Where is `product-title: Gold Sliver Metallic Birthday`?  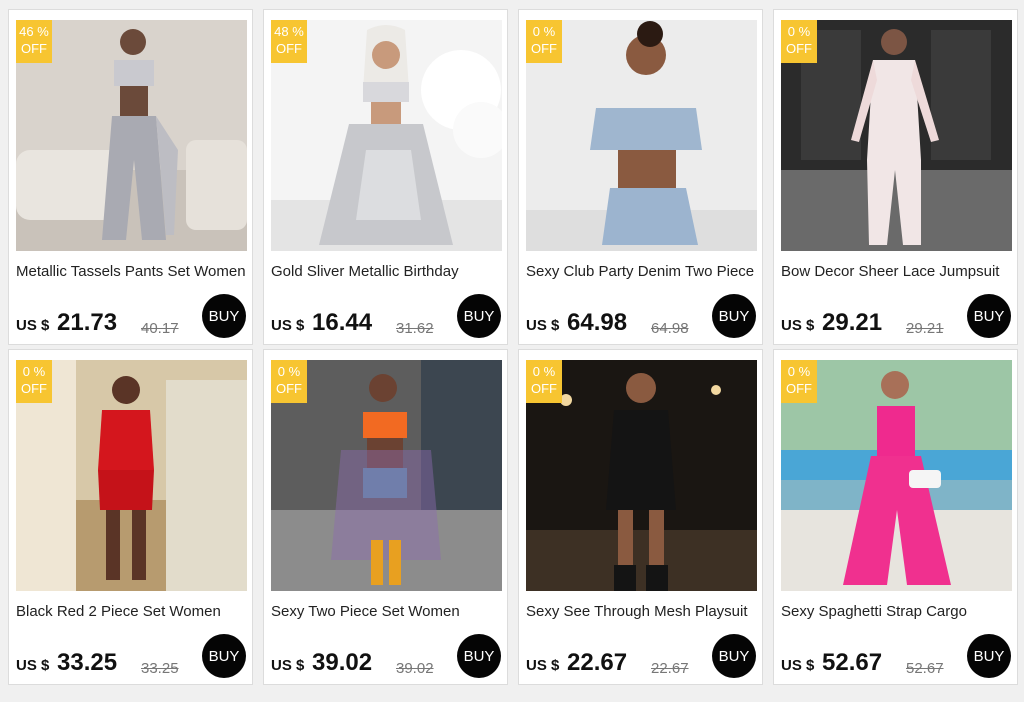 product-title: Gold Sliver Metallic Birthday is located at coordinates (389, 271).